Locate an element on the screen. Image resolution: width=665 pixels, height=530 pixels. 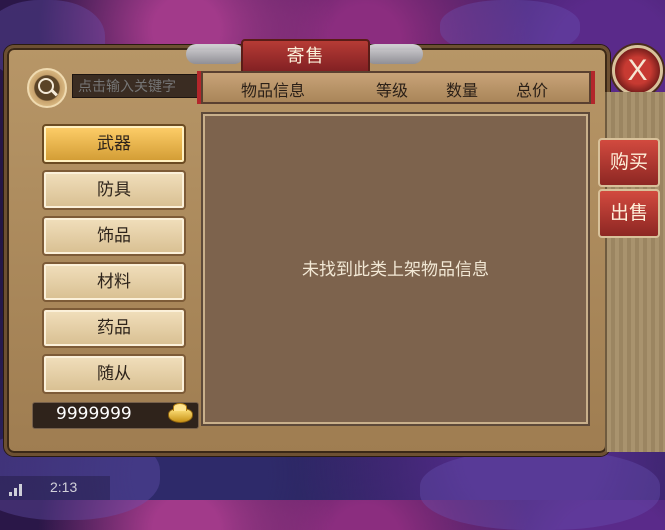
close-button: X is located at coordinates (637, 70).